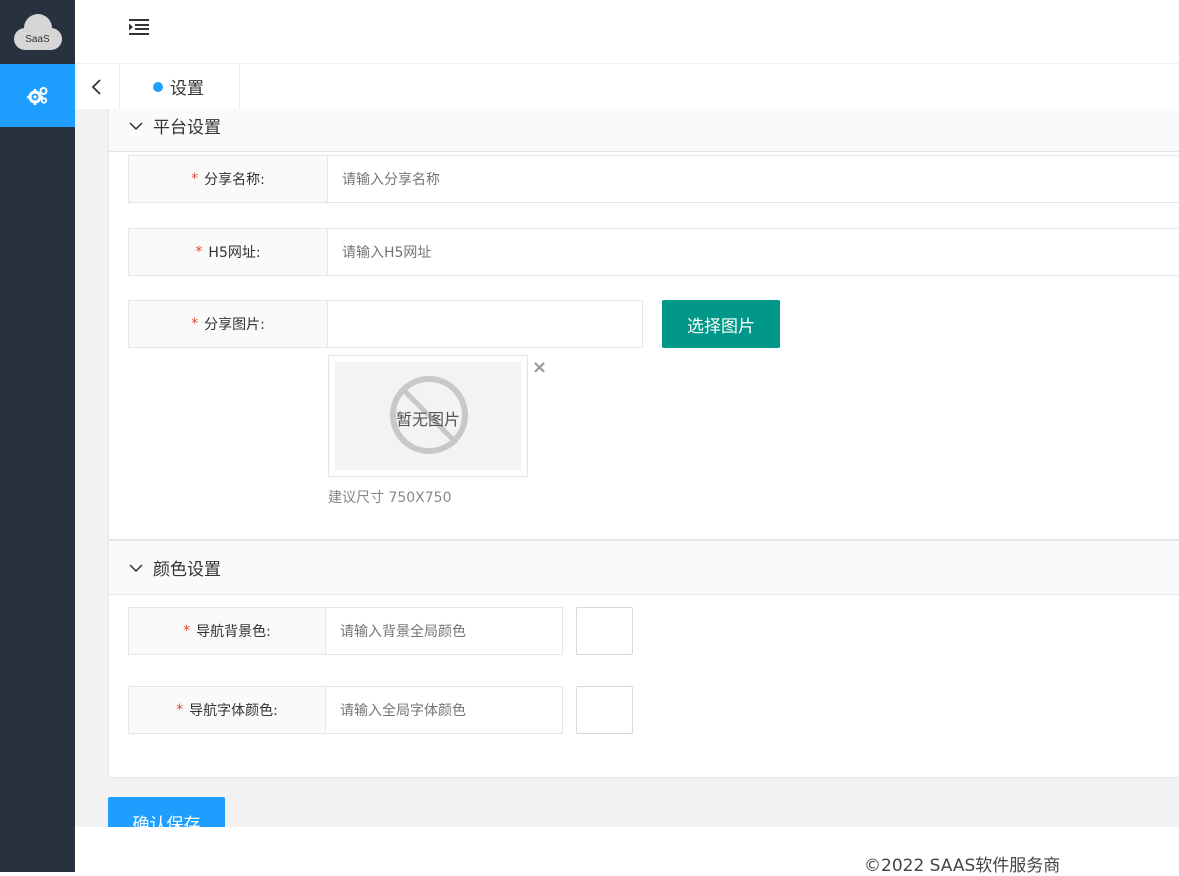 The width and height of the screenshot is (1179, 876). I want to click on save-button: 确认保存, so click(166, 812).